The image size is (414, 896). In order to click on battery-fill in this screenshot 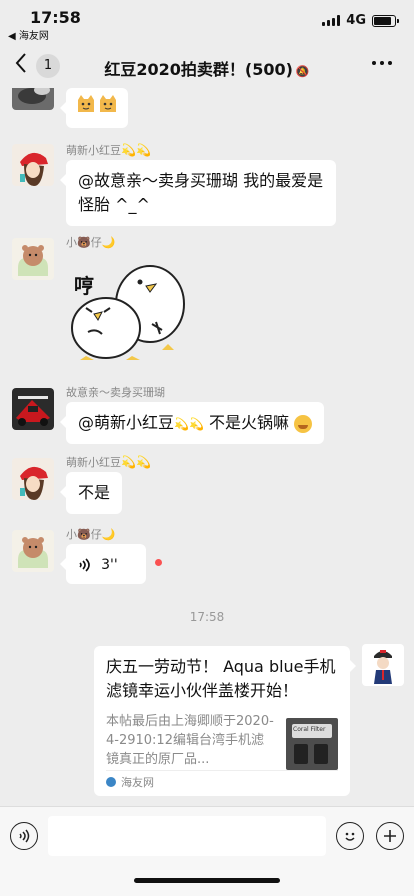, I will do `click(382, 20)`.